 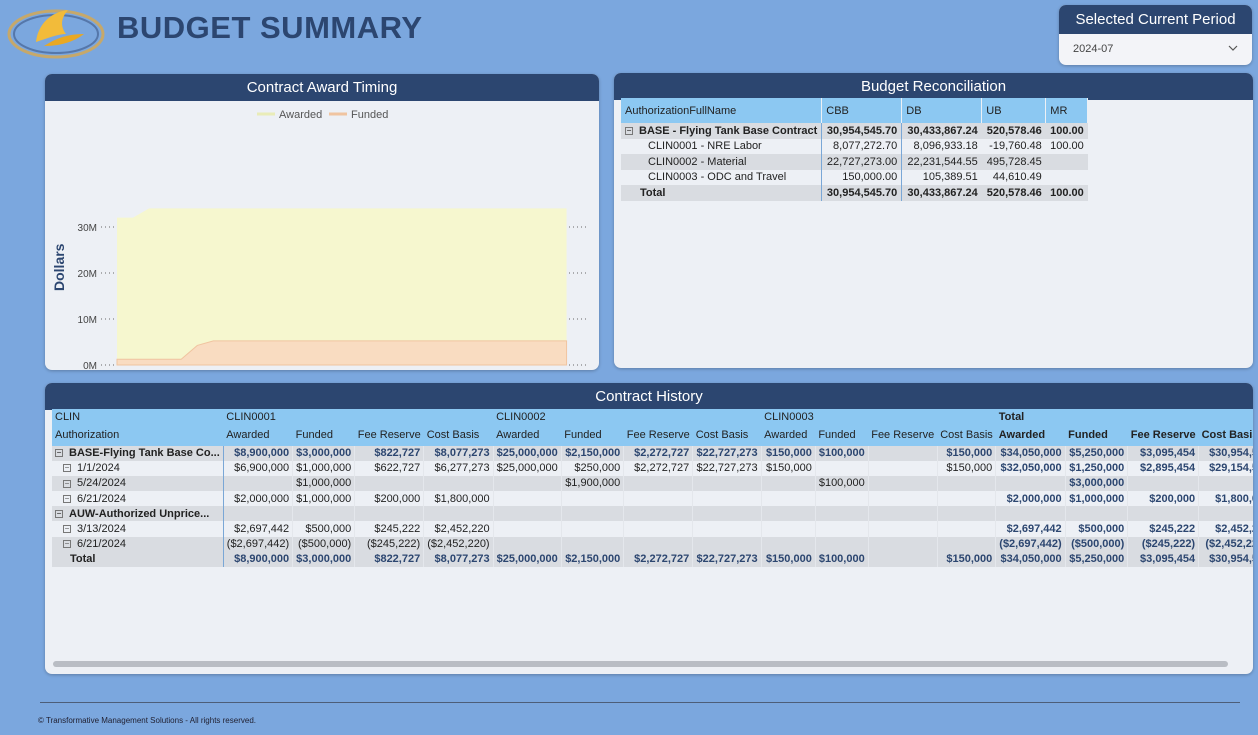 What do you see at coordinates (324, 483) in the screenshot?
I see `history-value-cell: $1,000,000` at bounding box center [324, 483].